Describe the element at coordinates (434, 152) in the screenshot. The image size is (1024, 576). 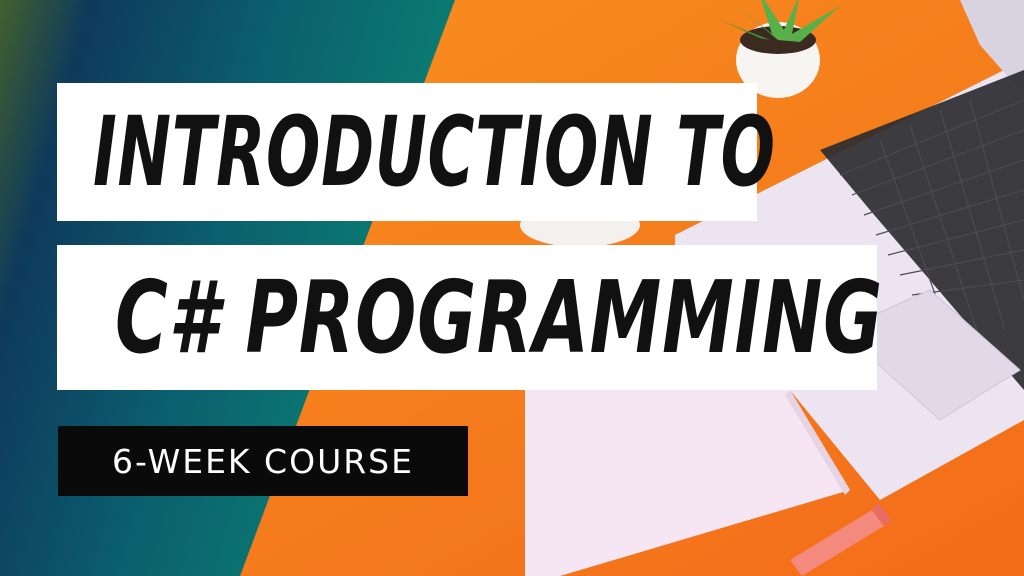
I see `title-line-1: INTRODUCTION TO` at that location.